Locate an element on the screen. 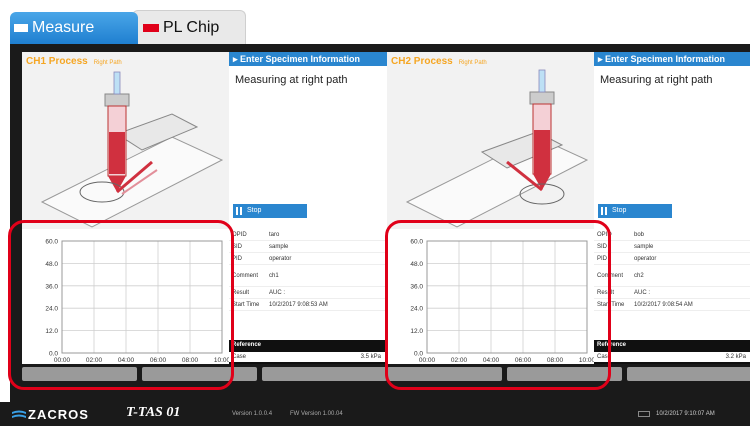 The height and width of the screenshot is (426, 750). reference-block: Reference Case 3.5 kPa is located at coordinates (308, 352).